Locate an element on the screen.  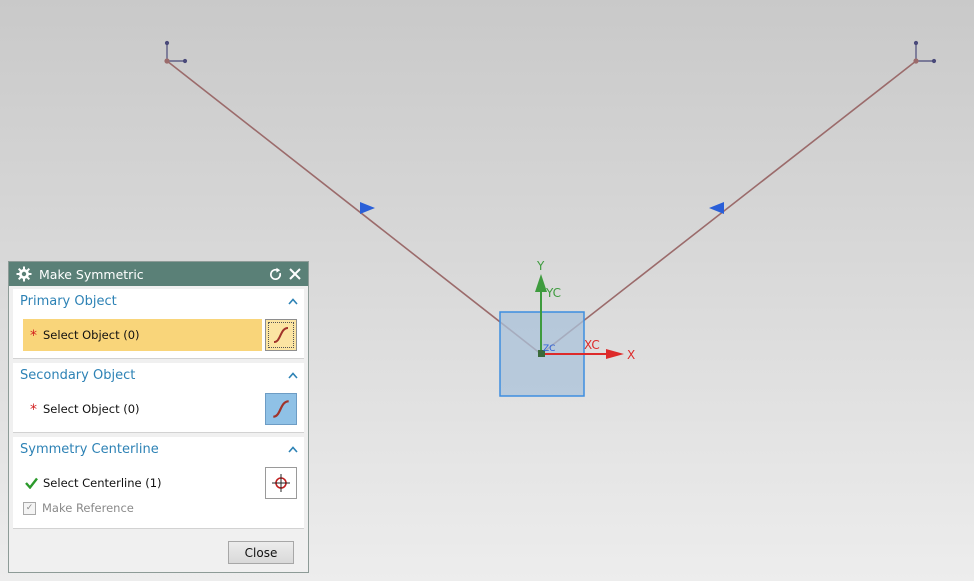
dialog-title: Make Symmetric is located at coordinates (91, 274).